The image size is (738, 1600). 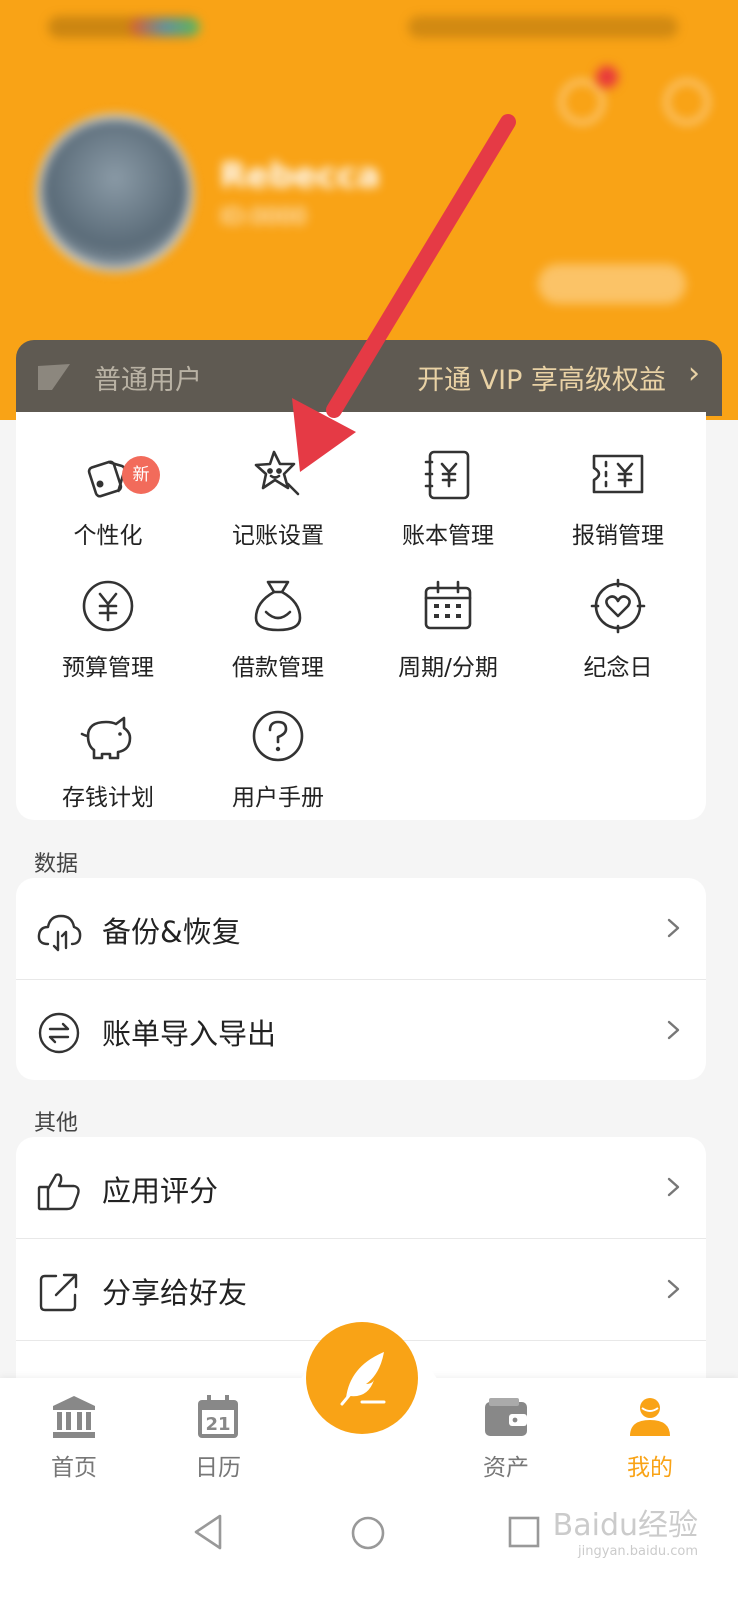 I want to click on grid-item-label: 借款管理, so click(x=278, y=668).